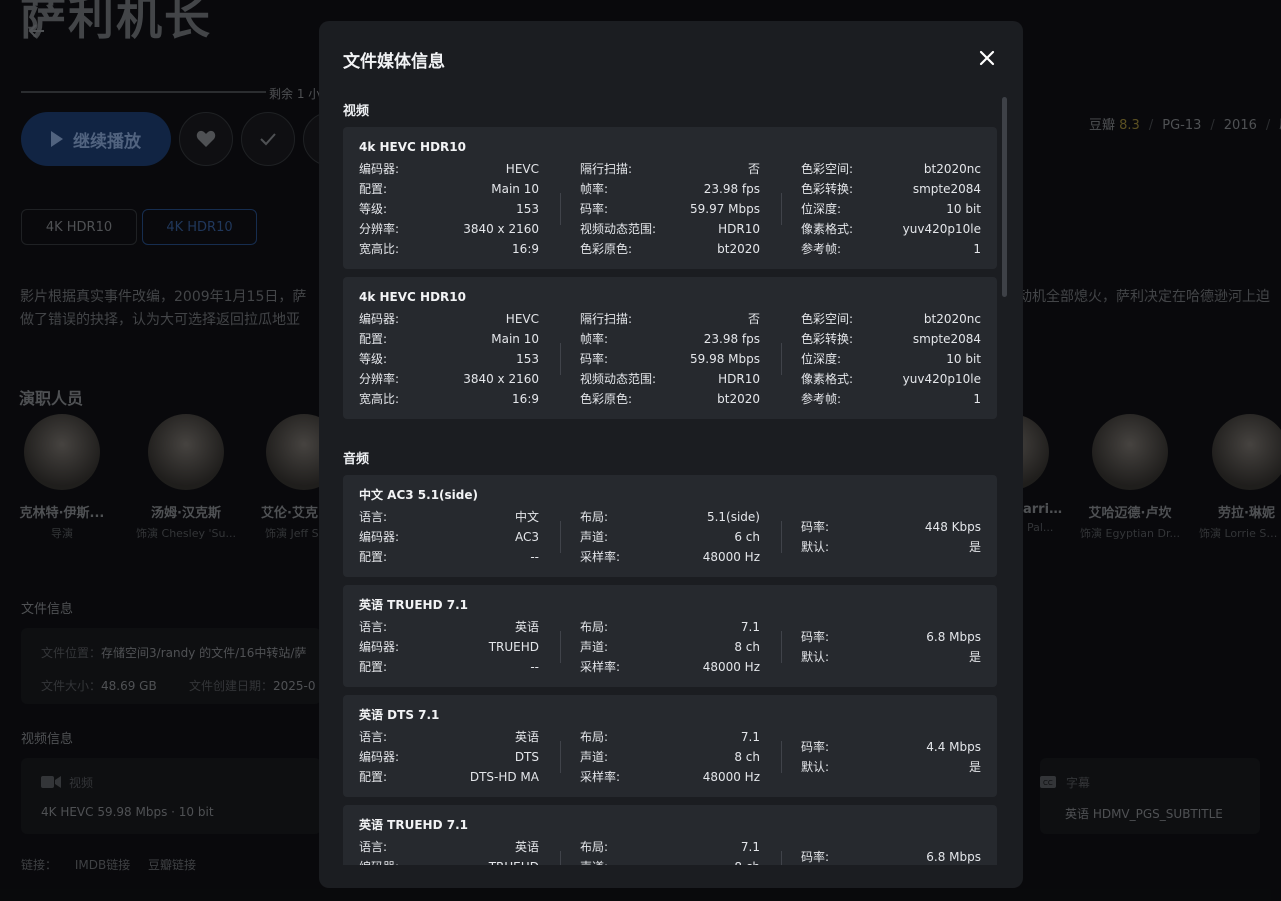  Describe the element at coordinates (394, 62) in the screenshot. I see `dialog-title: 文件媒体信息` at that location.